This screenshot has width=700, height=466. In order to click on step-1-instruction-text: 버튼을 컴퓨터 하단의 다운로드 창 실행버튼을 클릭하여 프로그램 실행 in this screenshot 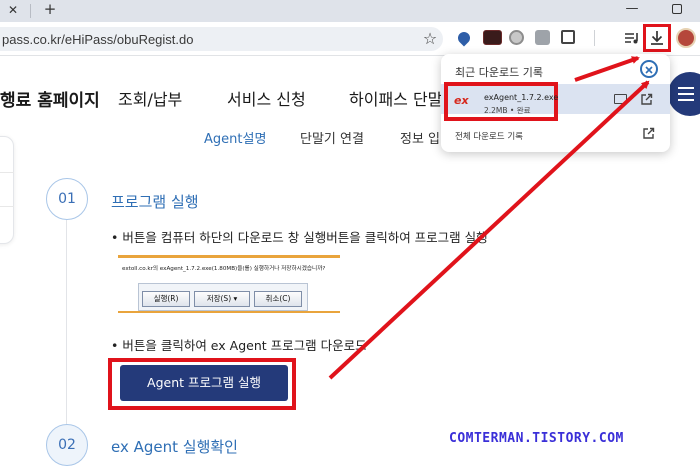, I will do `click(305, 237)`.